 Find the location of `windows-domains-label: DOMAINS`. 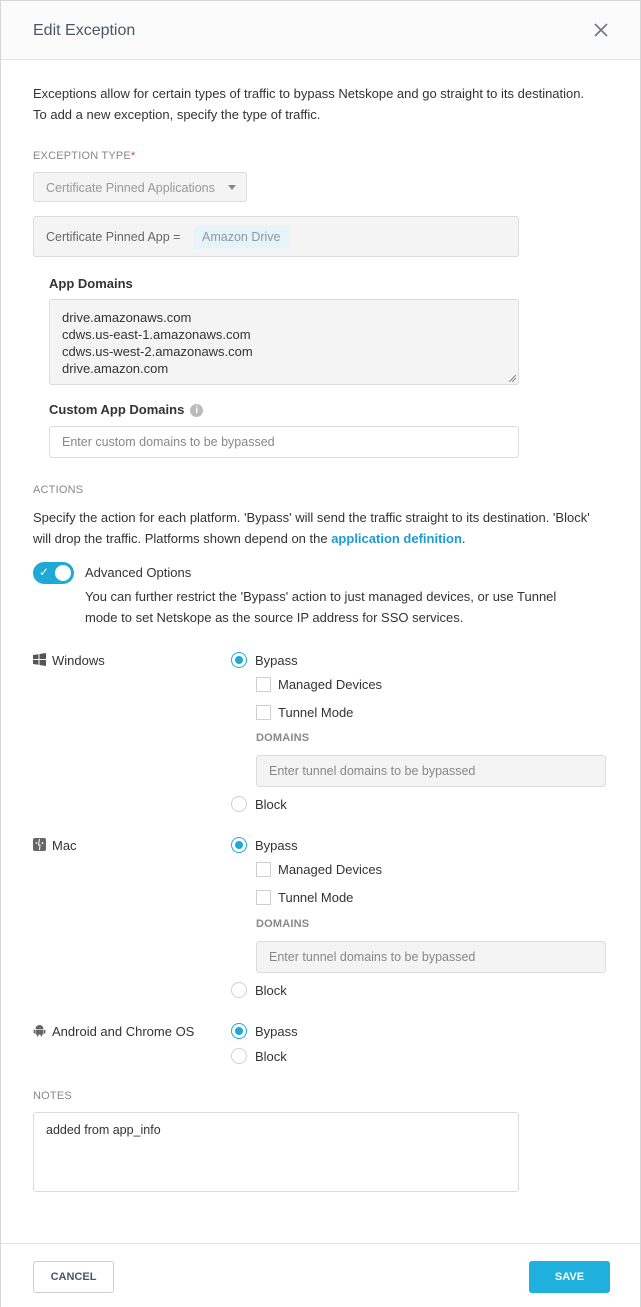

windows-domains-label: DOMAINS is located at coordinates (283, 738).